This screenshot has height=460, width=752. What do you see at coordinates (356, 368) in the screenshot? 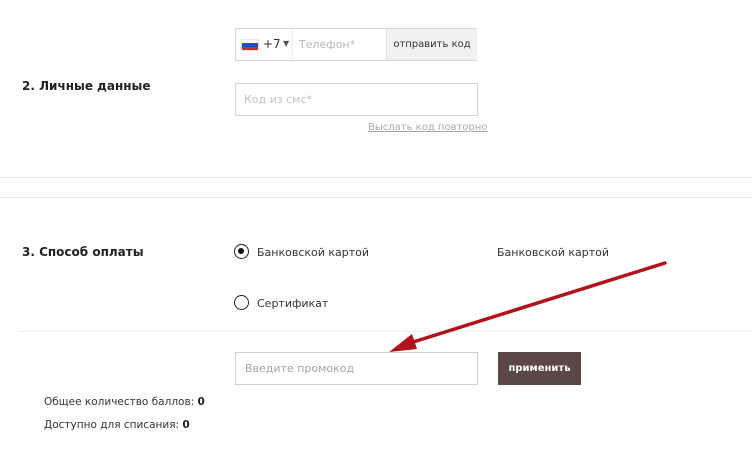
I see `promo-code-input` at bounding box center [356, 368].